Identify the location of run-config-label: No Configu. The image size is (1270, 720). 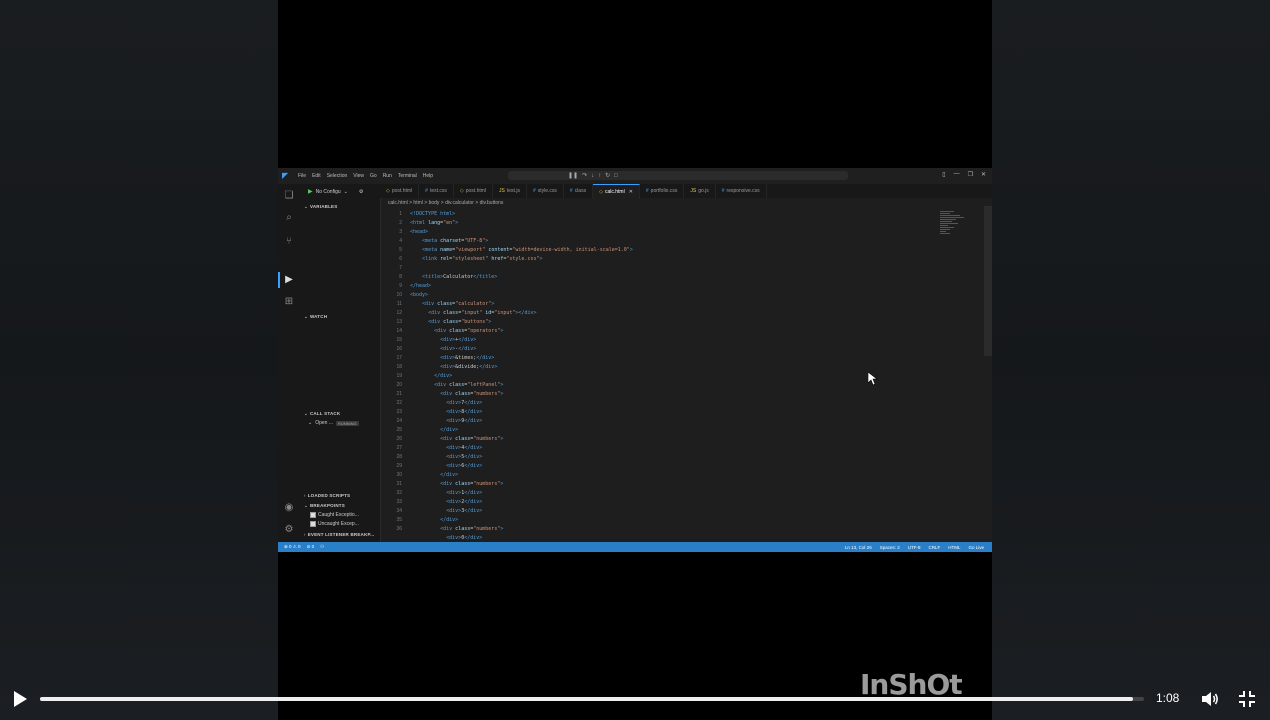
(328, 192).